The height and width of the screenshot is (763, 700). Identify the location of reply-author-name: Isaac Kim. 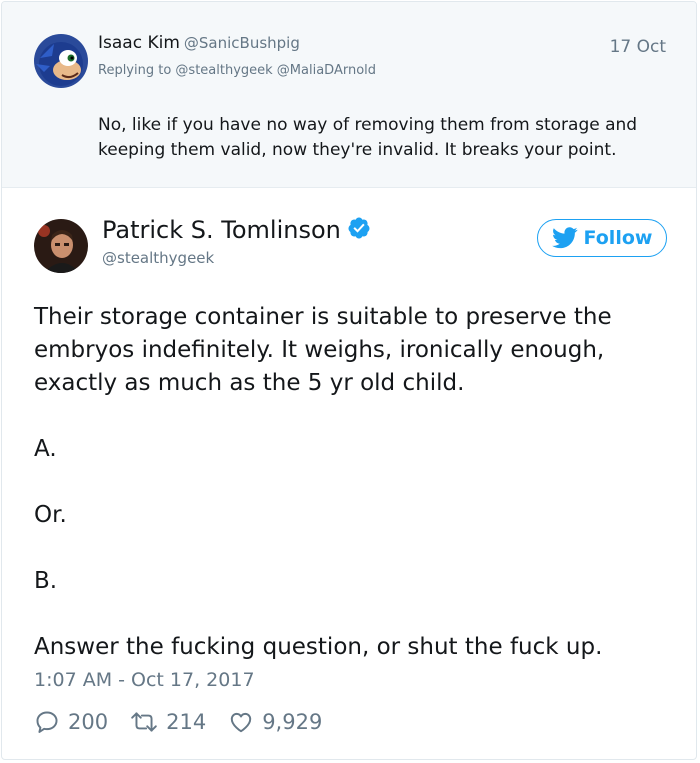
(139, 43).